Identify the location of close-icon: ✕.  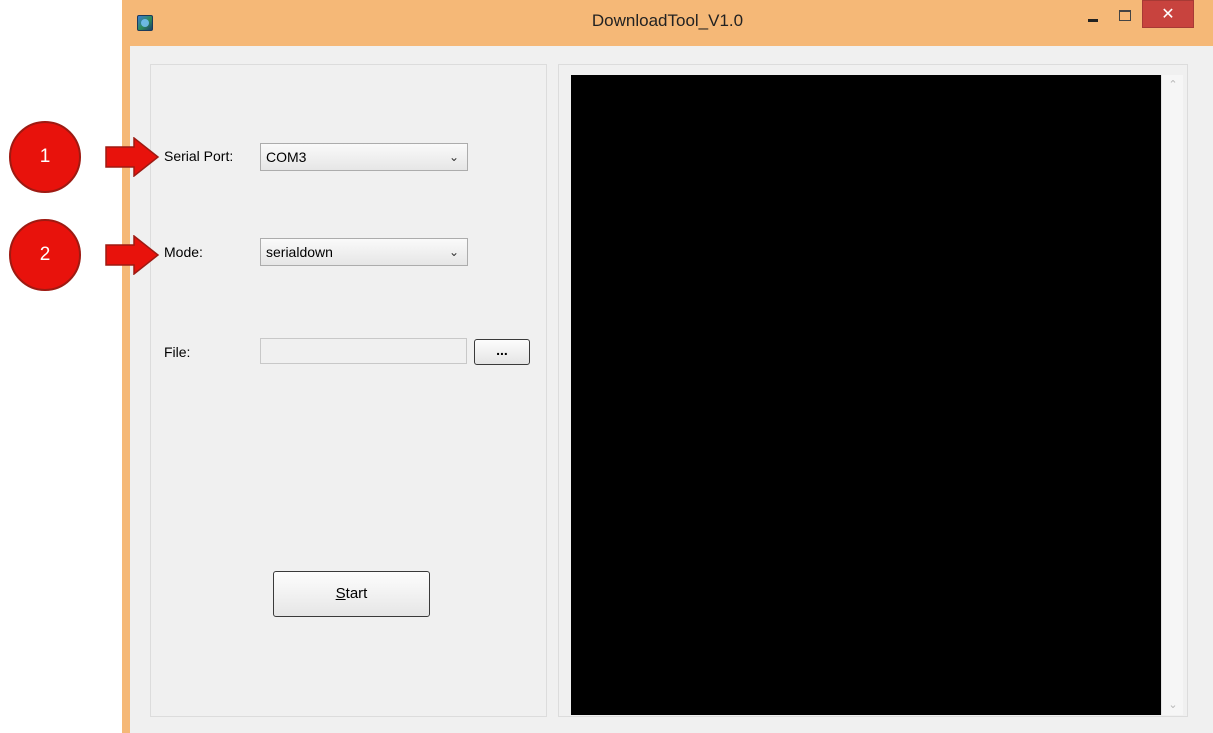
(1168, 14).